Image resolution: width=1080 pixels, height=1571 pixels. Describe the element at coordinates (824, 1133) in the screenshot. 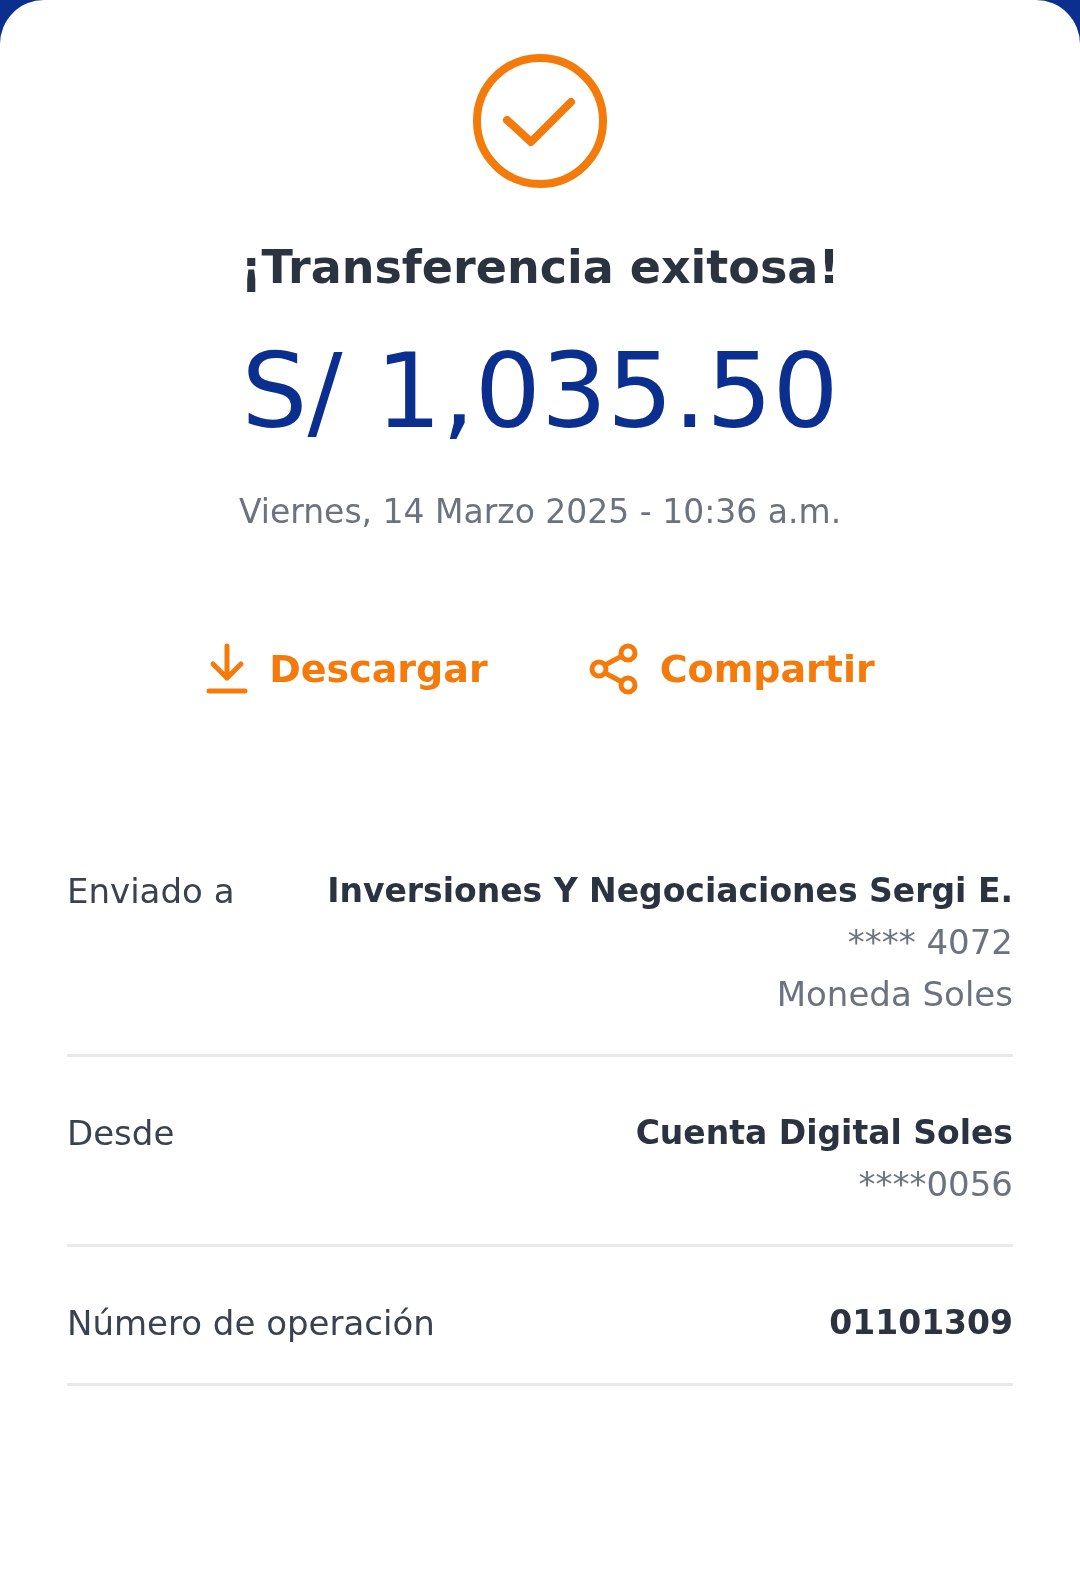

I see `detail-value: Cuenta Digital Soles` at that location.